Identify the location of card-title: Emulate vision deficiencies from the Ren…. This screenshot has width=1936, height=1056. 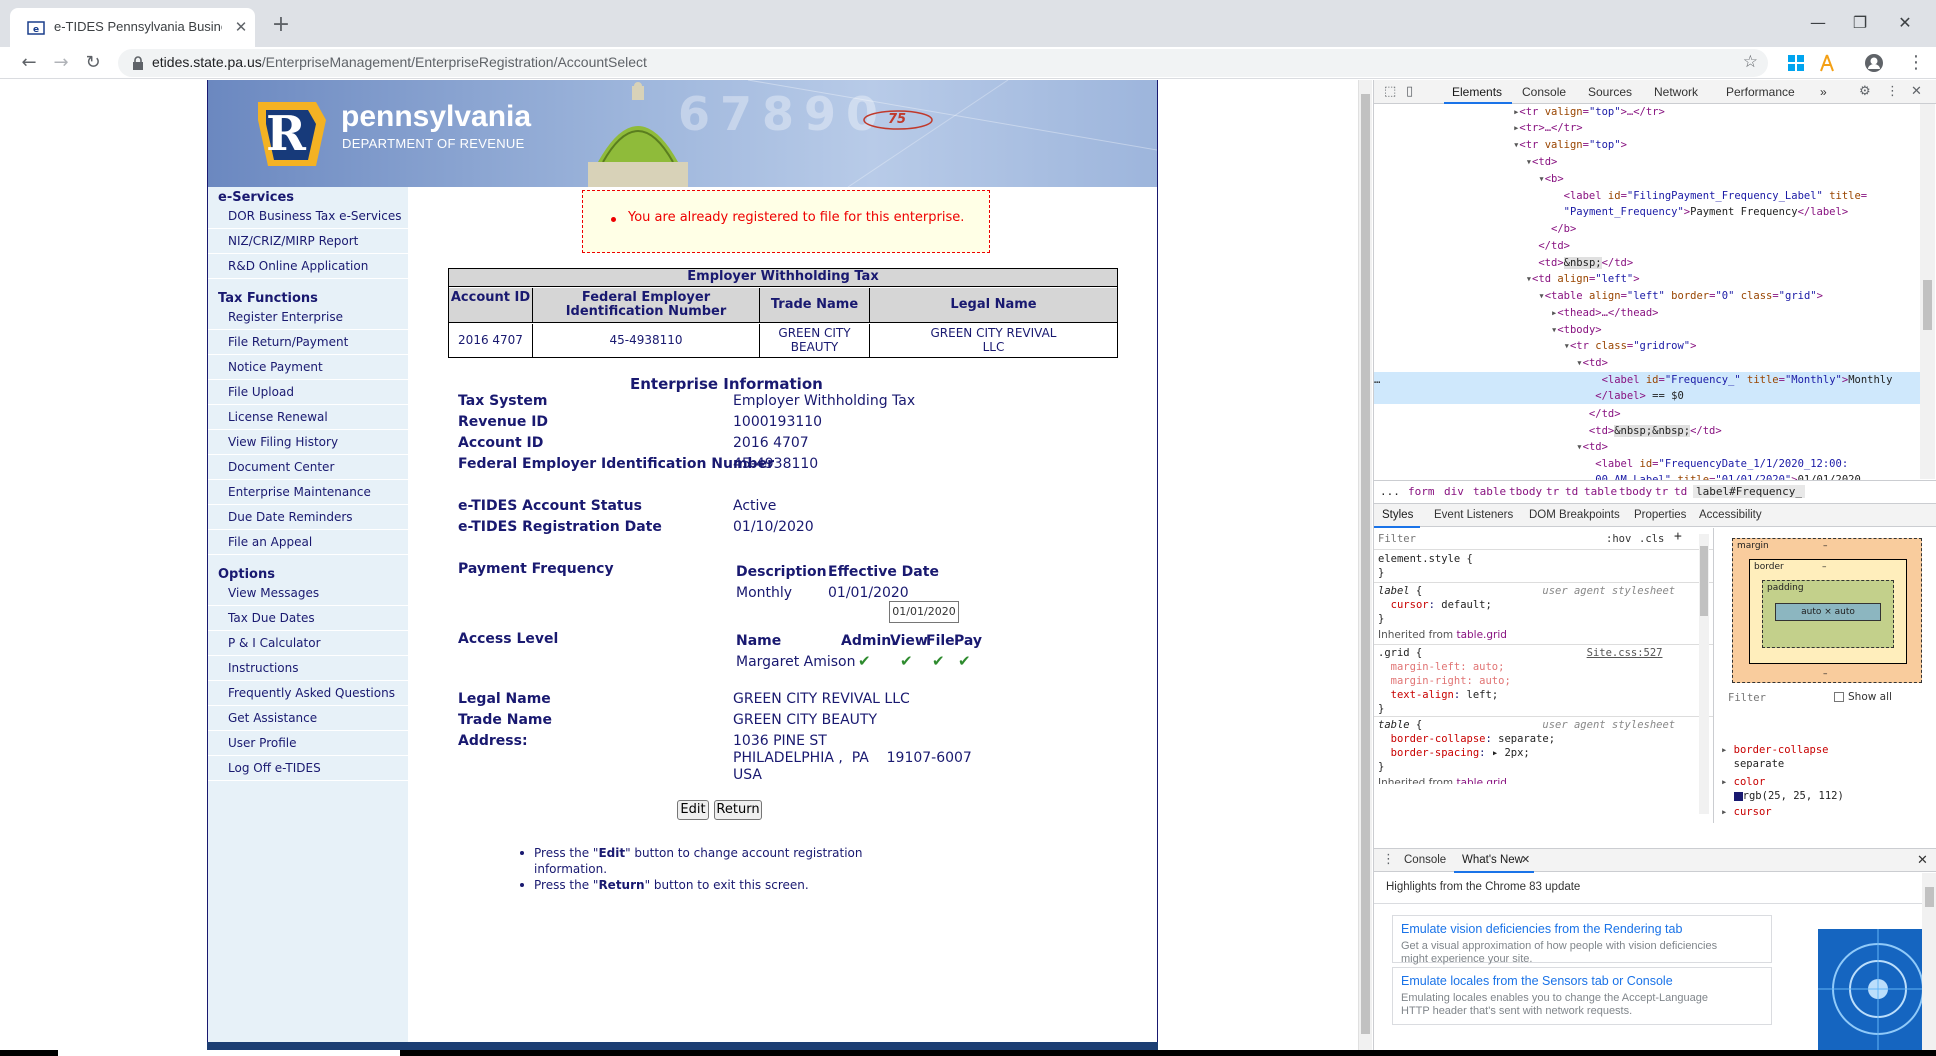
(1541, 929).